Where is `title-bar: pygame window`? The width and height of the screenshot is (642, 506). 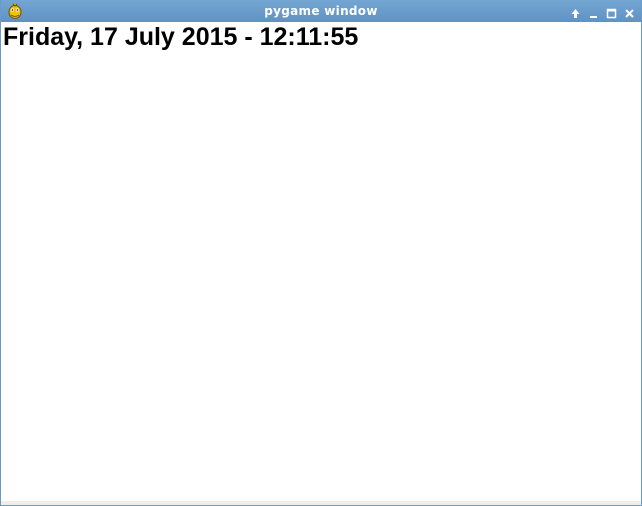 title-bar: pygame window is located at coordinates (321, 11).